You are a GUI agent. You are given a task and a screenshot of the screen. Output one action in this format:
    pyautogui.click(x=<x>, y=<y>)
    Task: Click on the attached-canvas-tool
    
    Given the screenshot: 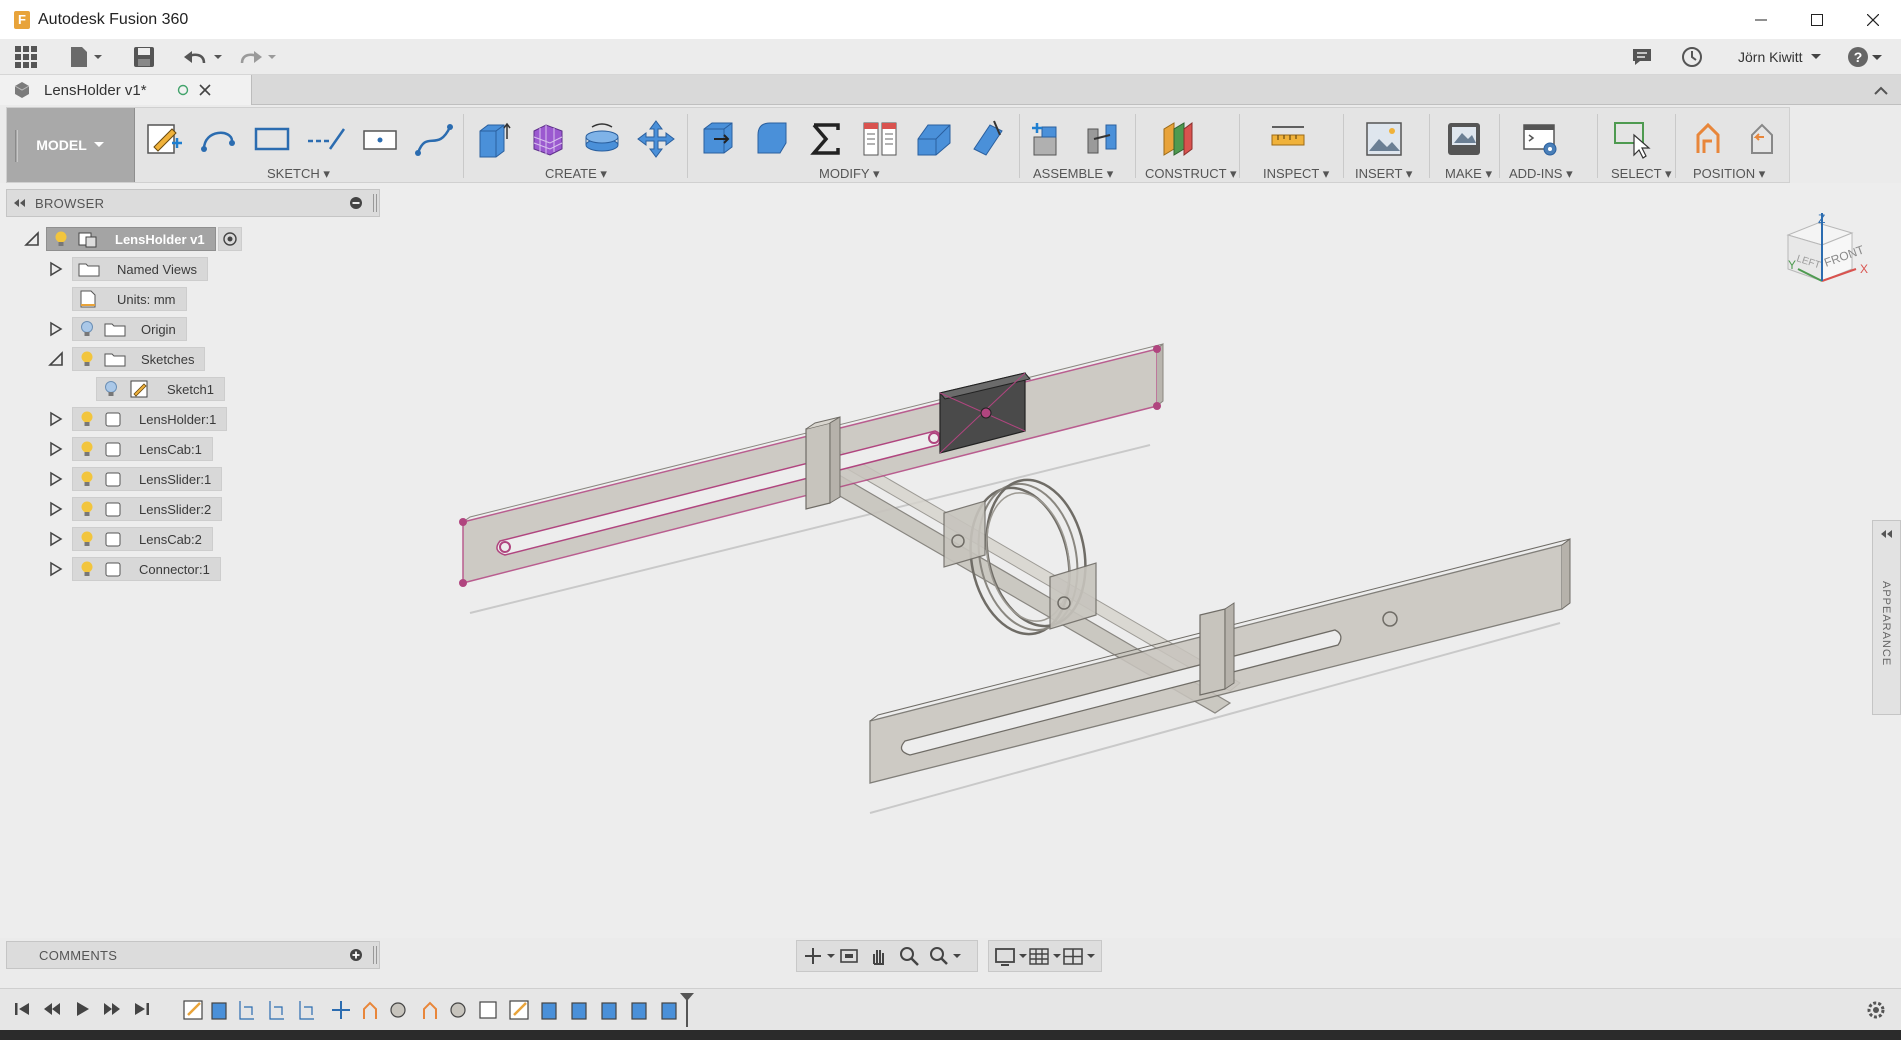 What is the action you would take?
    pyautogui.click(x=1384, y=139)
    